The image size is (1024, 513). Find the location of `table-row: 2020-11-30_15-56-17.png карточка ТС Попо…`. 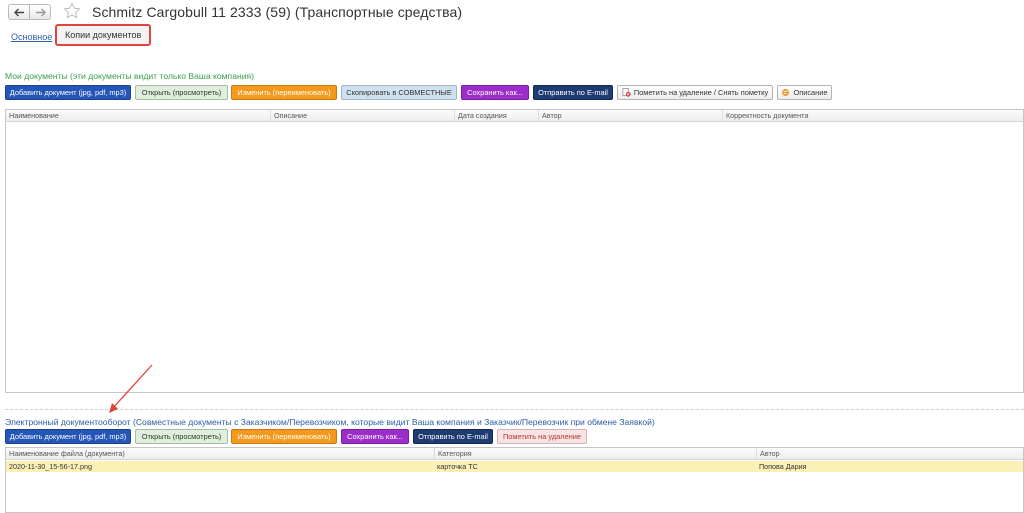

table-row: 2020-11-30_15-56-17.png карточка ТС Попо… is located at coordinates (514, 466).